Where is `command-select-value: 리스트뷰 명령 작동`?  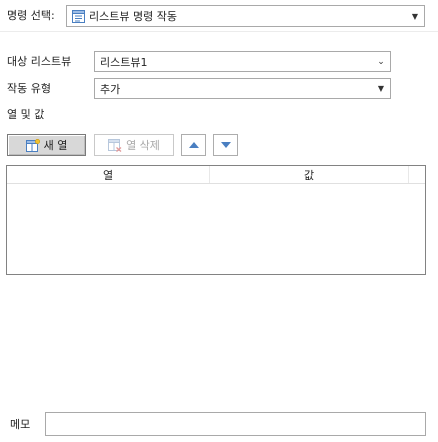 command-select-value: 리스트뷰 명령 작동 is located at coordinates (133, 16).